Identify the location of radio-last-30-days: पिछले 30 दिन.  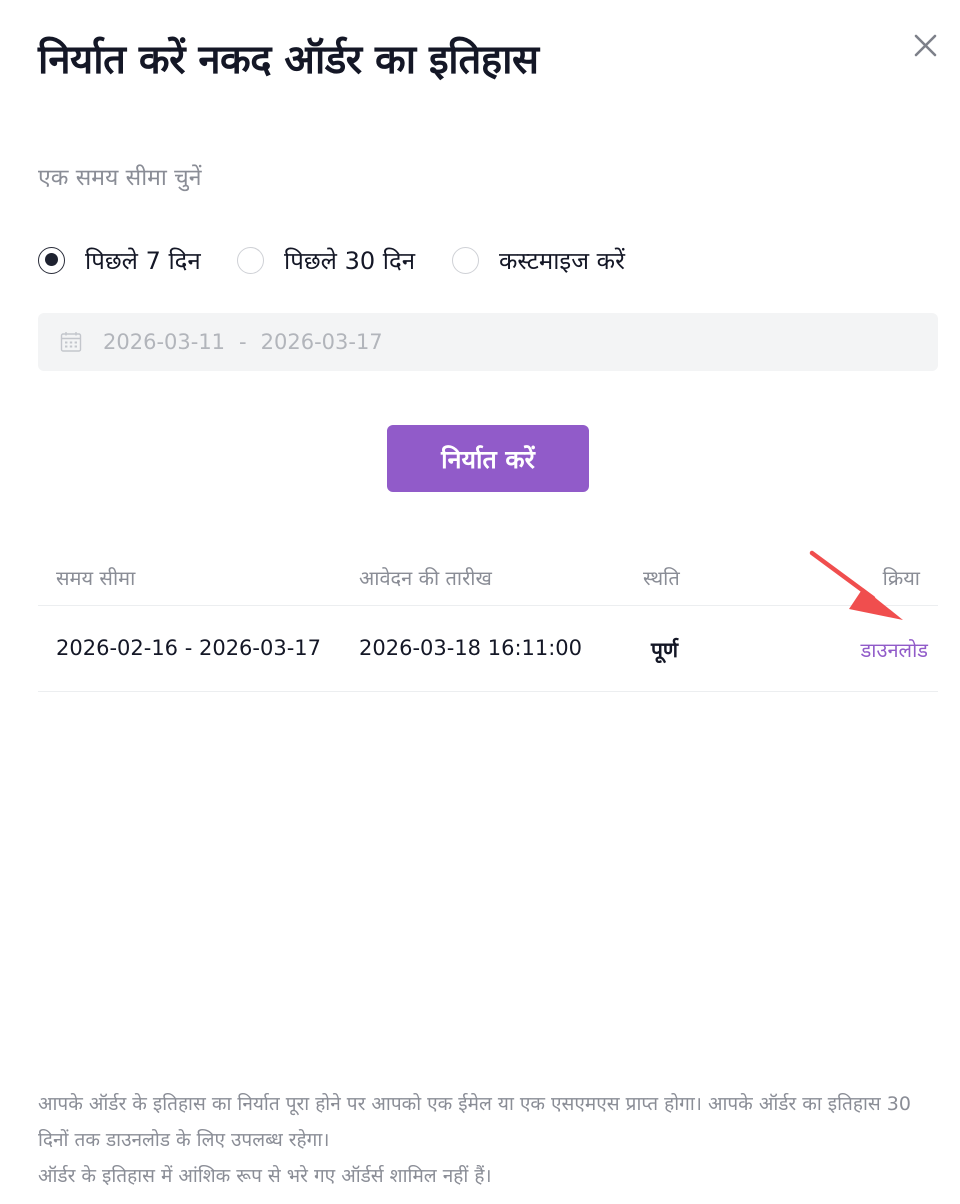
(326, 260).